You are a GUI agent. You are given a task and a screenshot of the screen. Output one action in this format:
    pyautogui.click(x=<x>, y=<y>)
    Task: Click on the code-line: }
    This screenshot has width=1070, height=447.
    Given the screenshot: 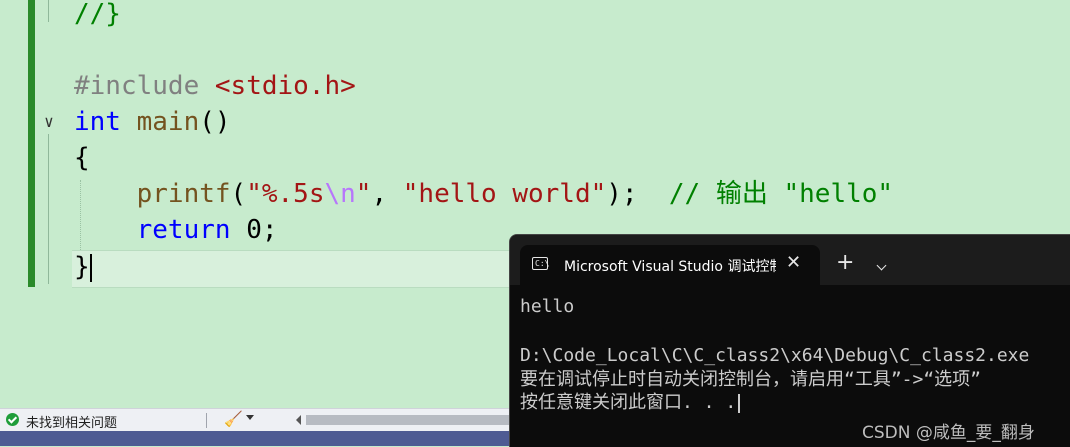 What is the action you would take?
    pyautogui.click(x=83, y=267)
    